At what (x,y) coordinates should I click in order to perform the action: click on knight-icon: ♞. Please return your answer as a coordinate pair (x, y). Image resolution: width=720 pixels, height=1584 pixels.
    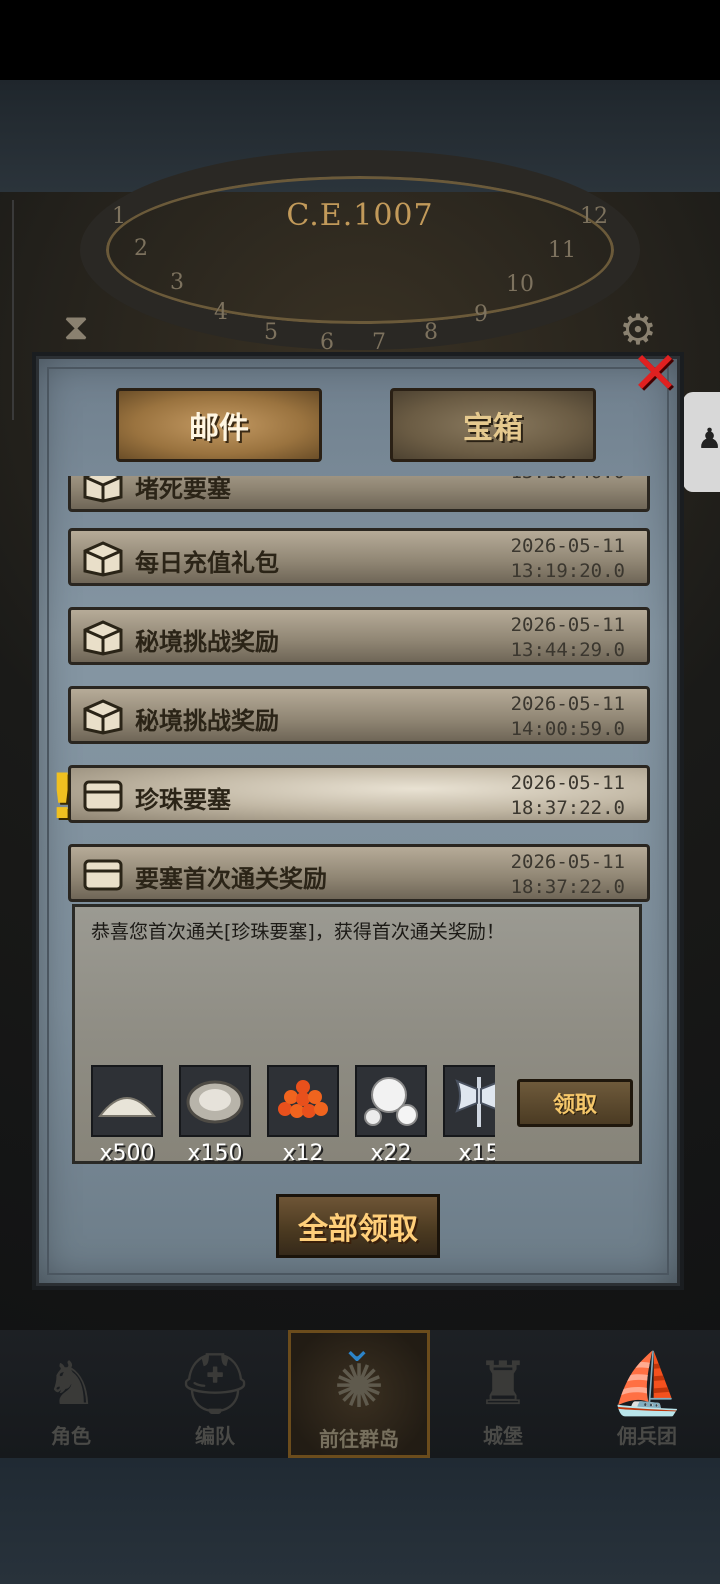
    Looking at the image, I should click on (71, 1384).